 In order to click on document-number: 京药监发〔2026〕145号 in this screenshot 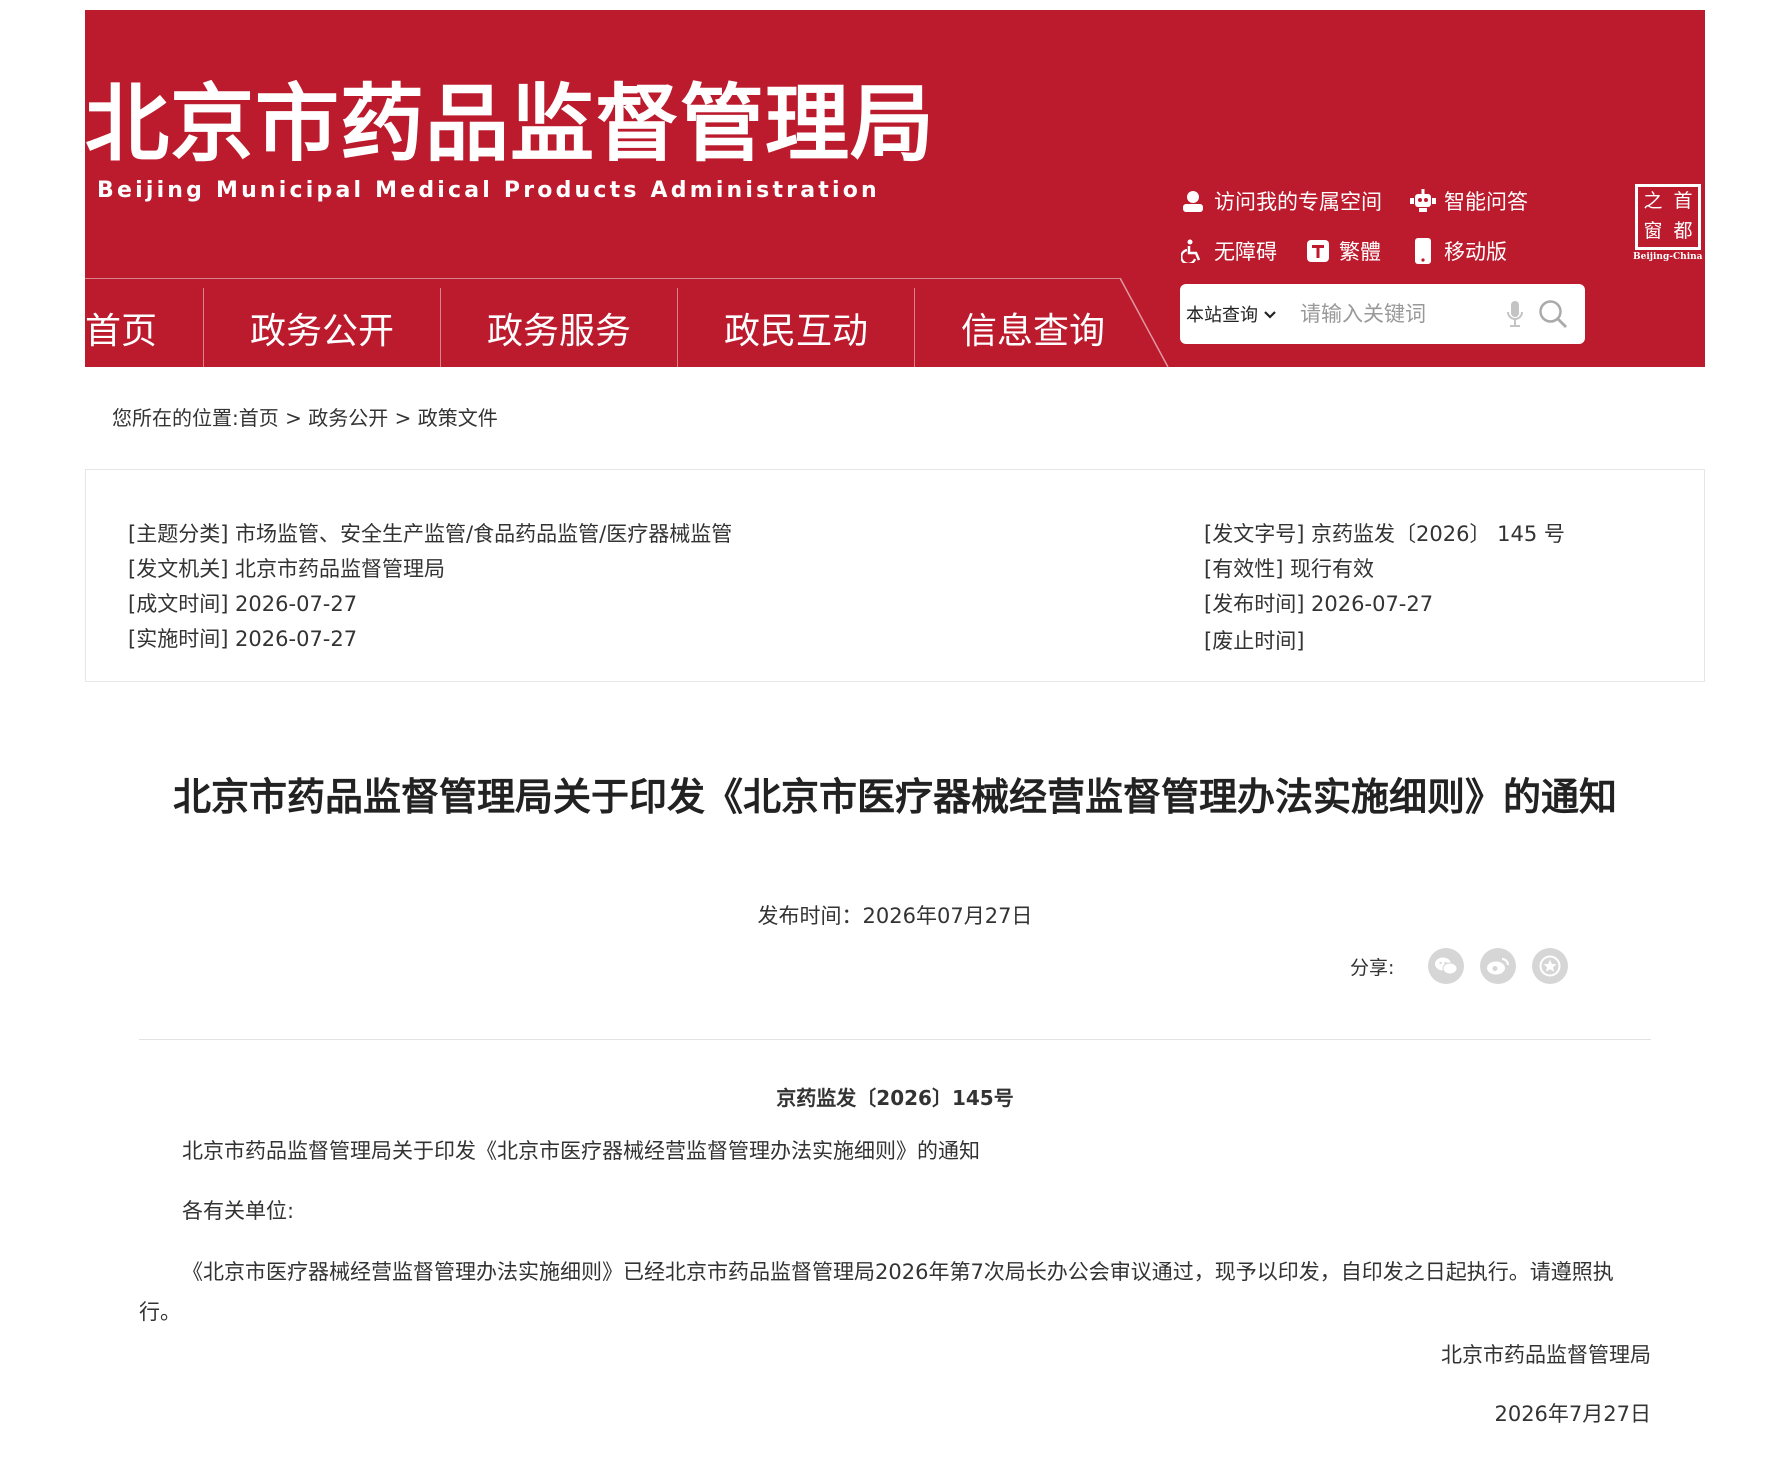, I will do `click(895, 1098)`.